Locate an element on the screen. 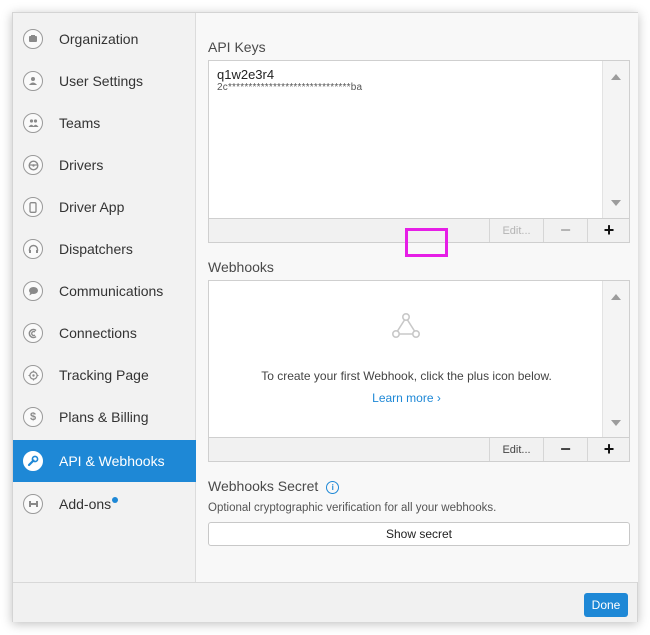 This screenshot has width=650, height=635. sidebar-item-label: API & Webhooks is located at coordinates (112, 461).